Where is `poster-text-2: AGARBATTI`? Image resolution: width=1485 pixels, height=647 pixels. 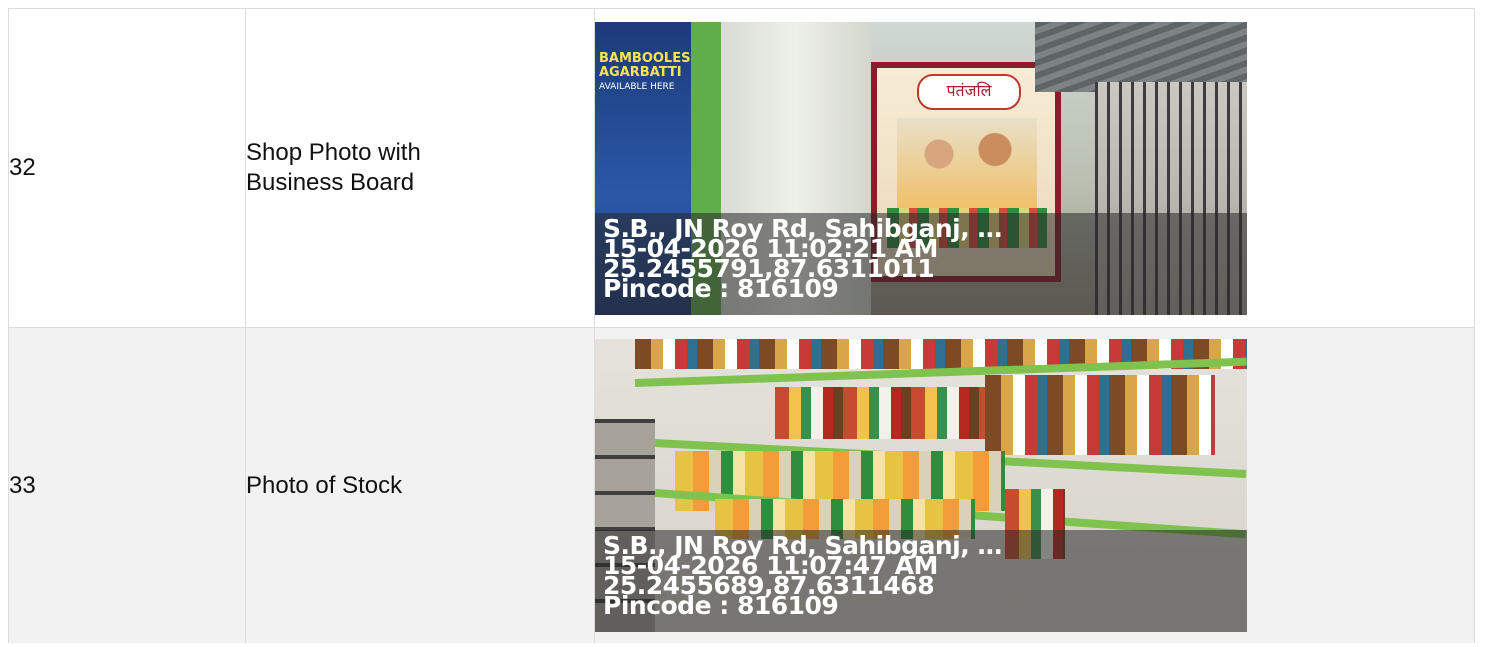
poster-text-2: AGARBATTI is located at coordinates (640, 72).